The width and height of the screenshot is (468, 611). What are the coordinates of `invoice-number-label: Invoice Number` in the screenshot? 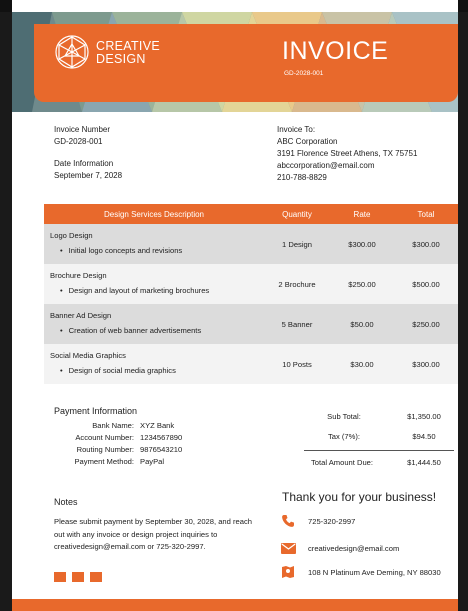 It's located at (82, 129).